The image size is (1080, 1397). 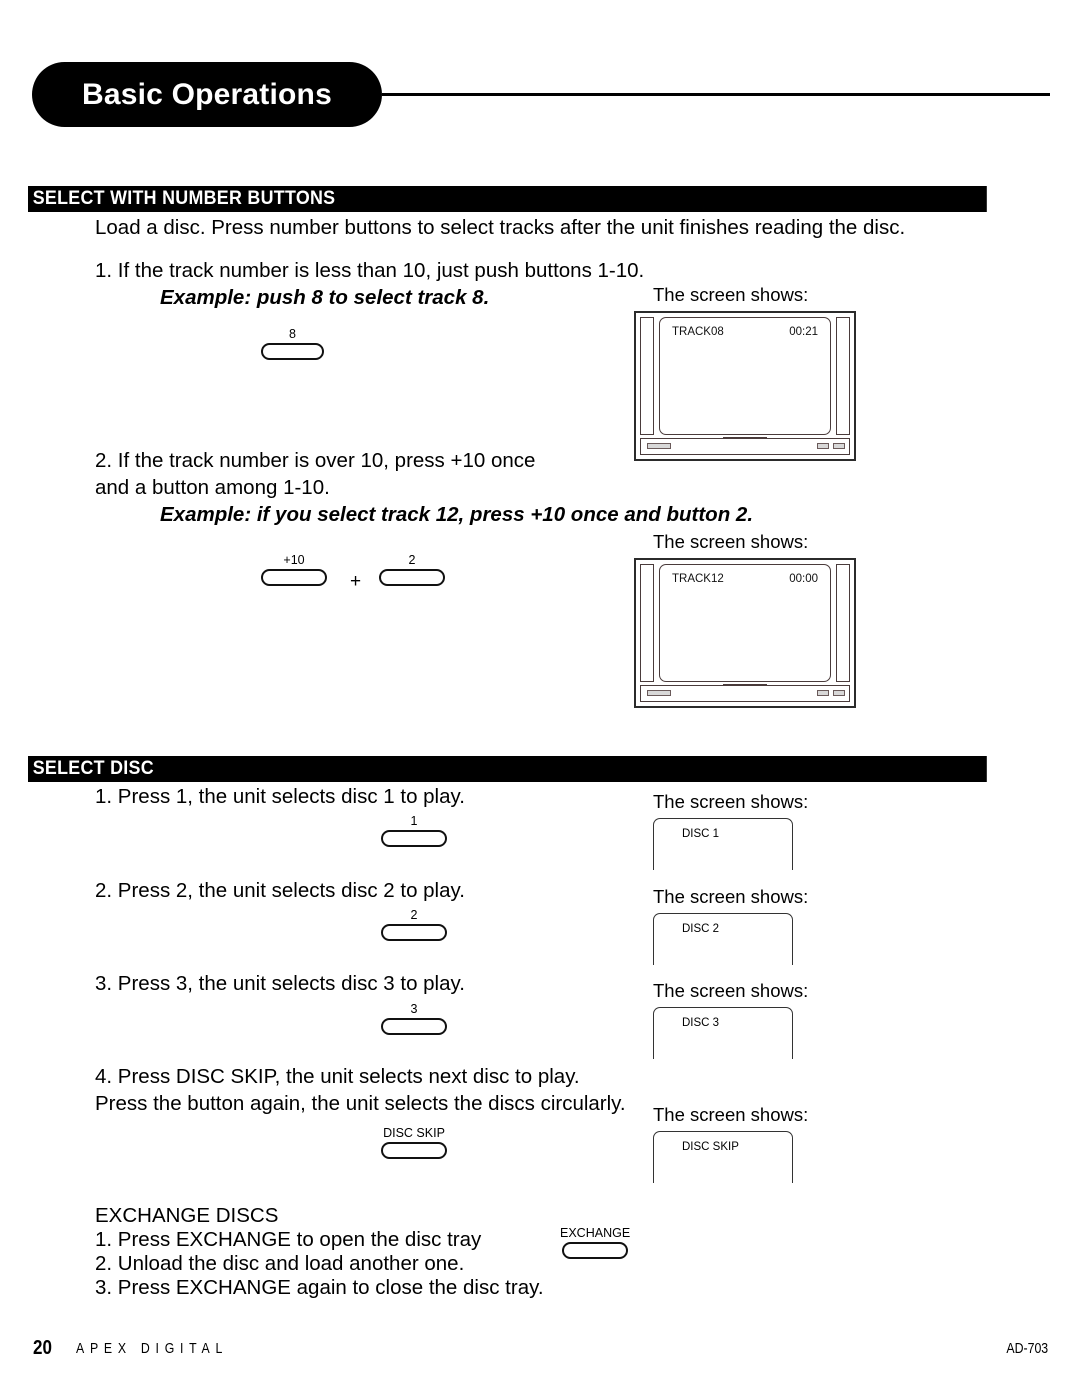 What do you see at coordinates (414, 1009) in the screenshot?
I see `remote-button-3-disc-label: 3` at bounding box center [414, 1009].